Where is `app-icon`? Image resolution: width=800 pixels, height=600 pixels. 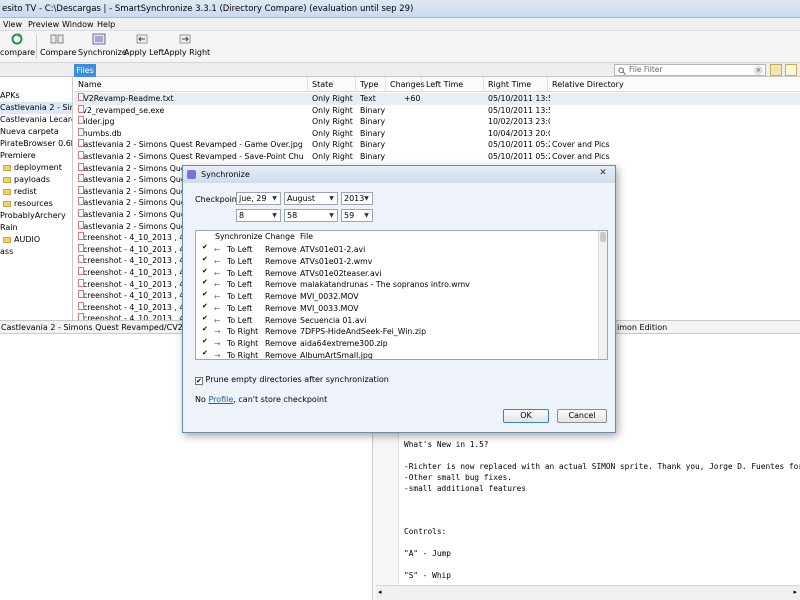
app-icon is located at coordinates (191, 174).